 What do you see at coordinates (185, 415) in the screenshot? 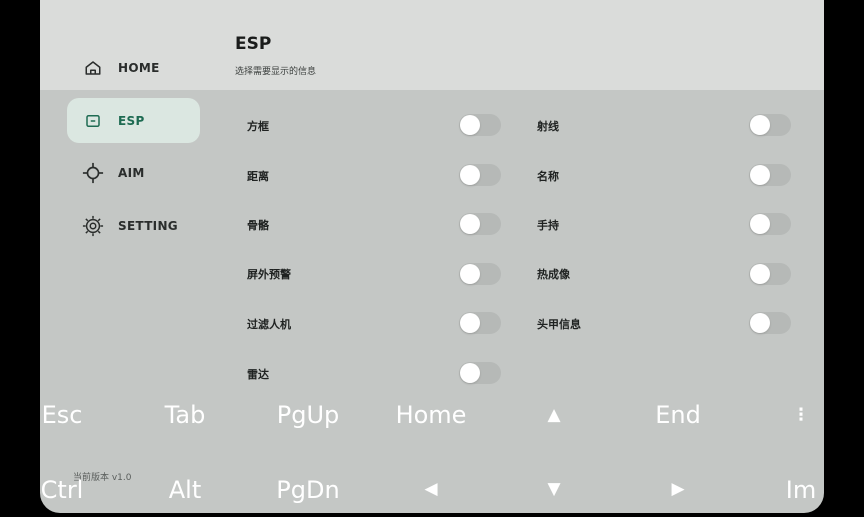
I see `key-tab: Tab` at bounding box center [185, 415].